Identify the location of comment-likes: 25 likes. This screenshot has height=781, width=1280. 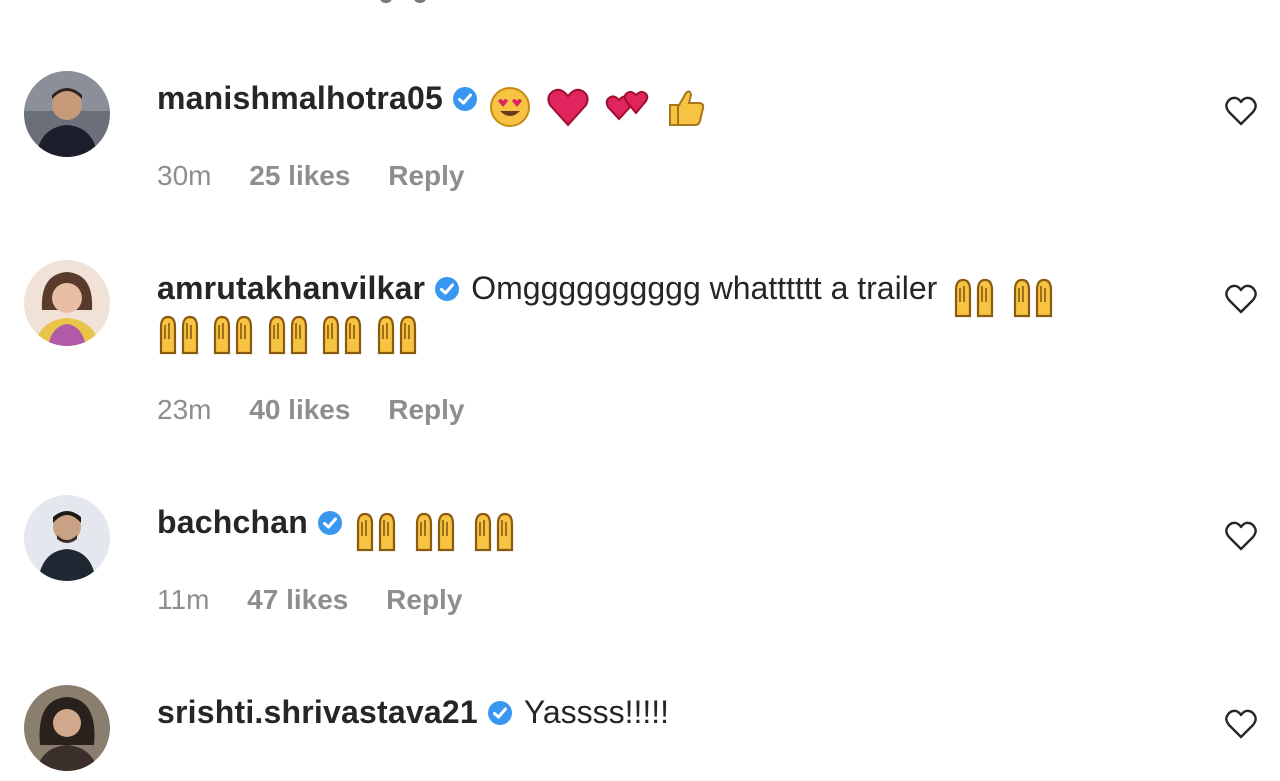
(299, 175).